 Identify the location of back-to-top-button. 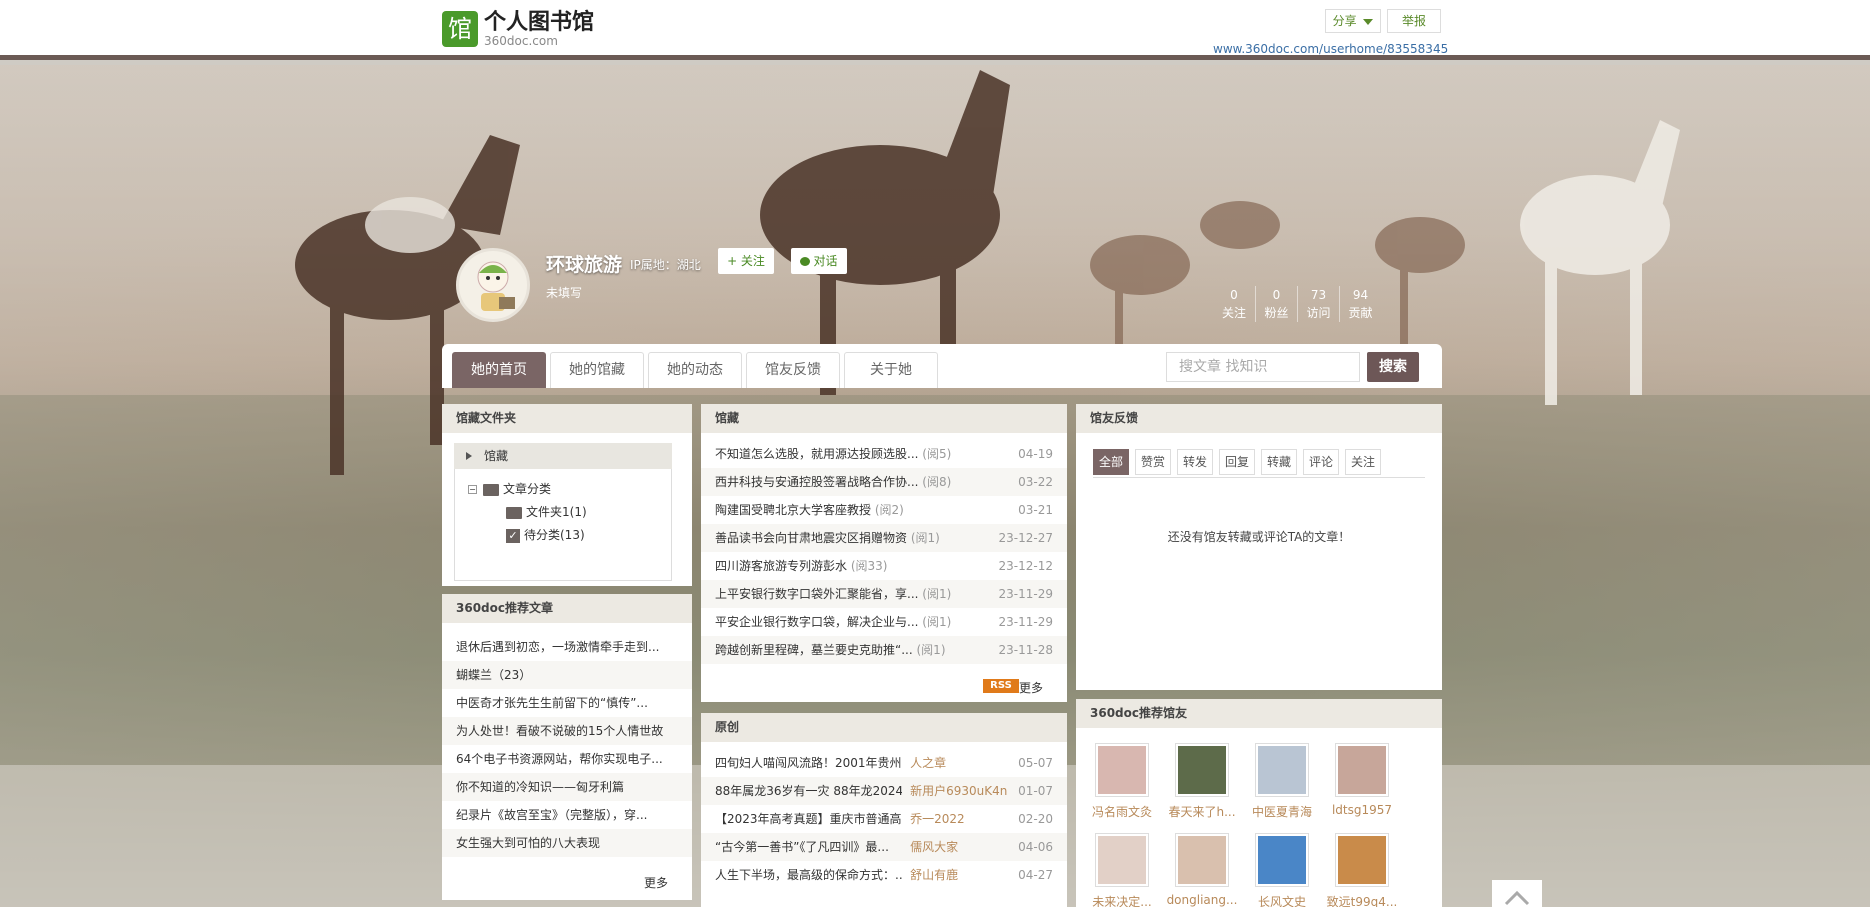
(1517, 893).